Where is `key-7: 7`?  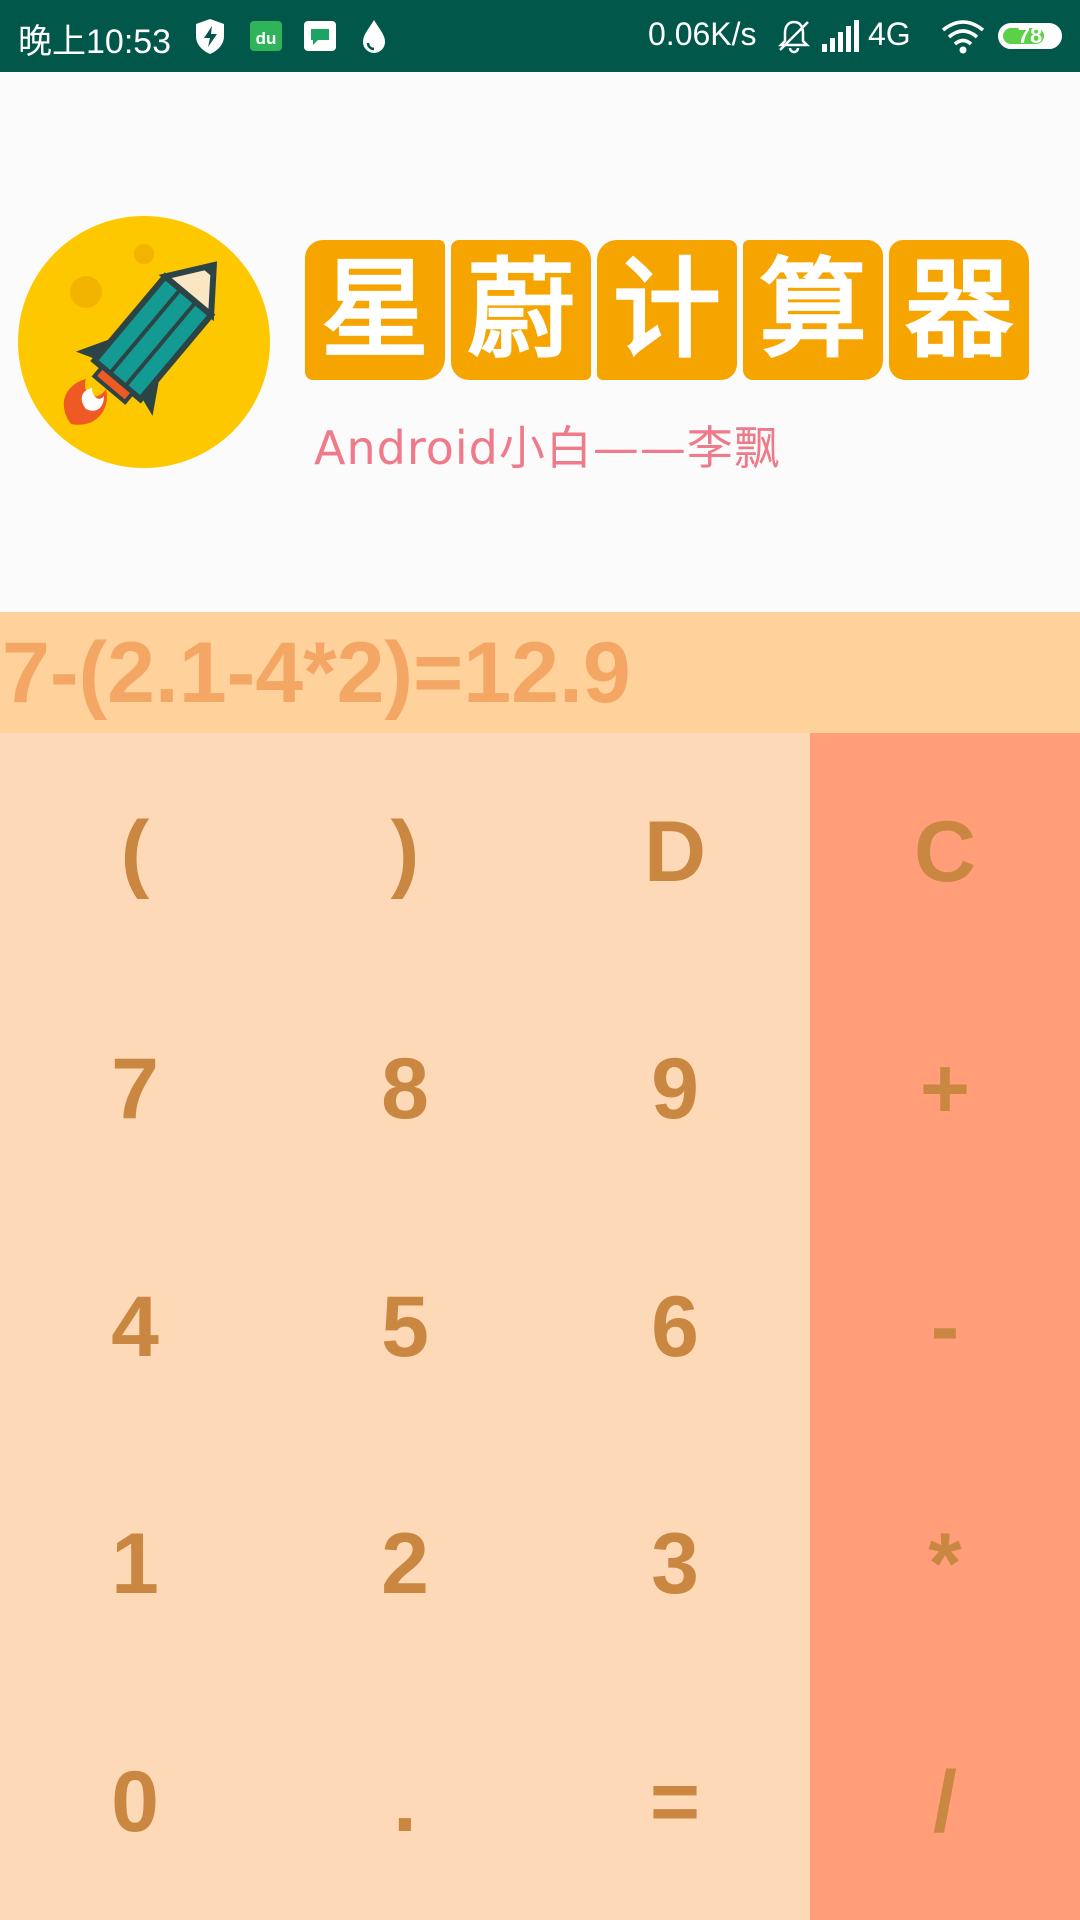
key-7: 7 is located at coordinates (135, 1089).